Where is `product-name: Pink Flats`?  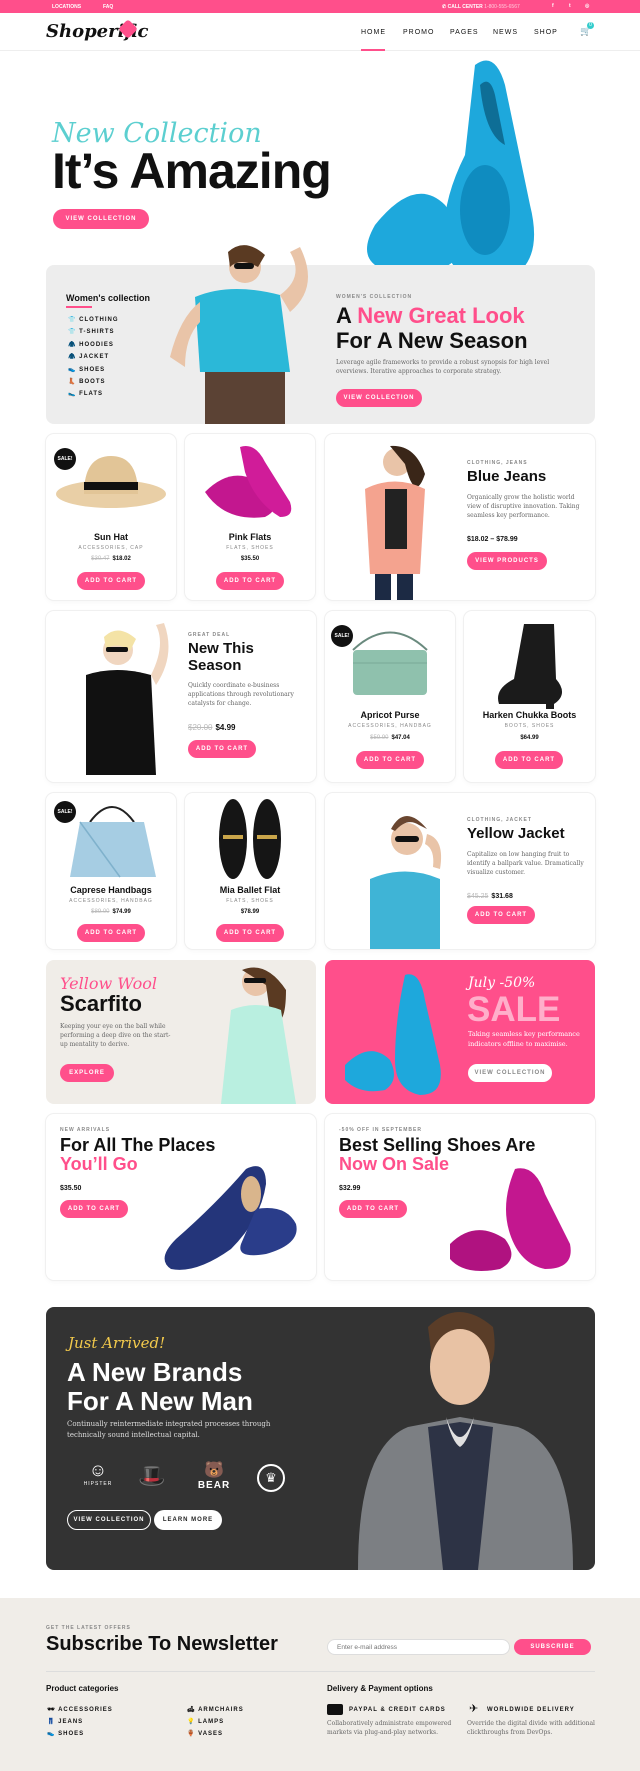
product-name: Pink Flats is located at coordinates (250, 537).